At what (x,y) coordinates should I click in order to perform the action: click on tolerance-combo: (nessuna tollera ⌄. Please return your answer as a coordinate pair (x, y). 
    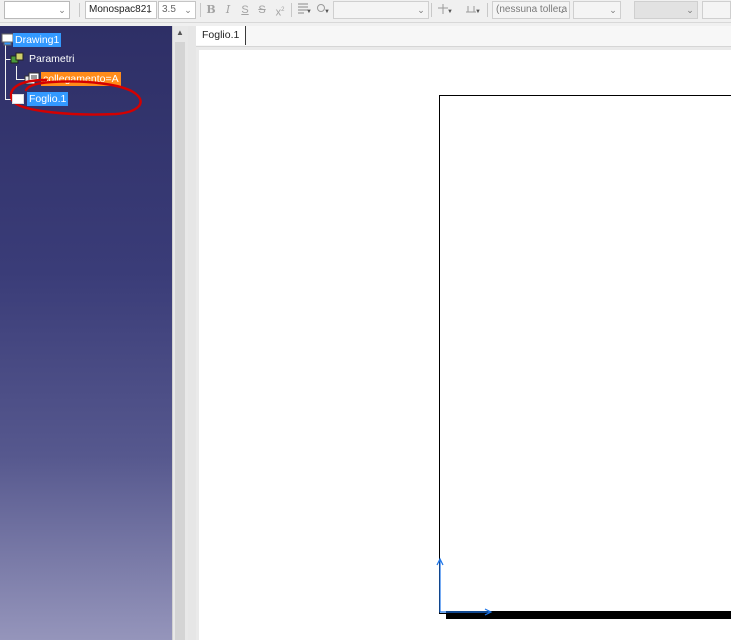
    Looking at the image, I should click on (531, 10).